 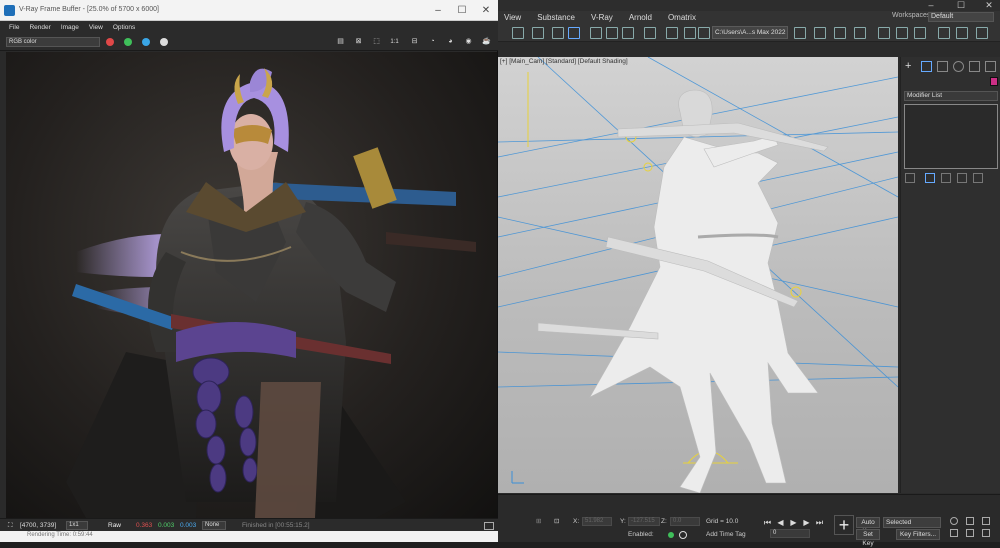 What do you see at coordinates (518, 33) in the screenshot?
I see `undo-icon` at bounding box center [518, 33].